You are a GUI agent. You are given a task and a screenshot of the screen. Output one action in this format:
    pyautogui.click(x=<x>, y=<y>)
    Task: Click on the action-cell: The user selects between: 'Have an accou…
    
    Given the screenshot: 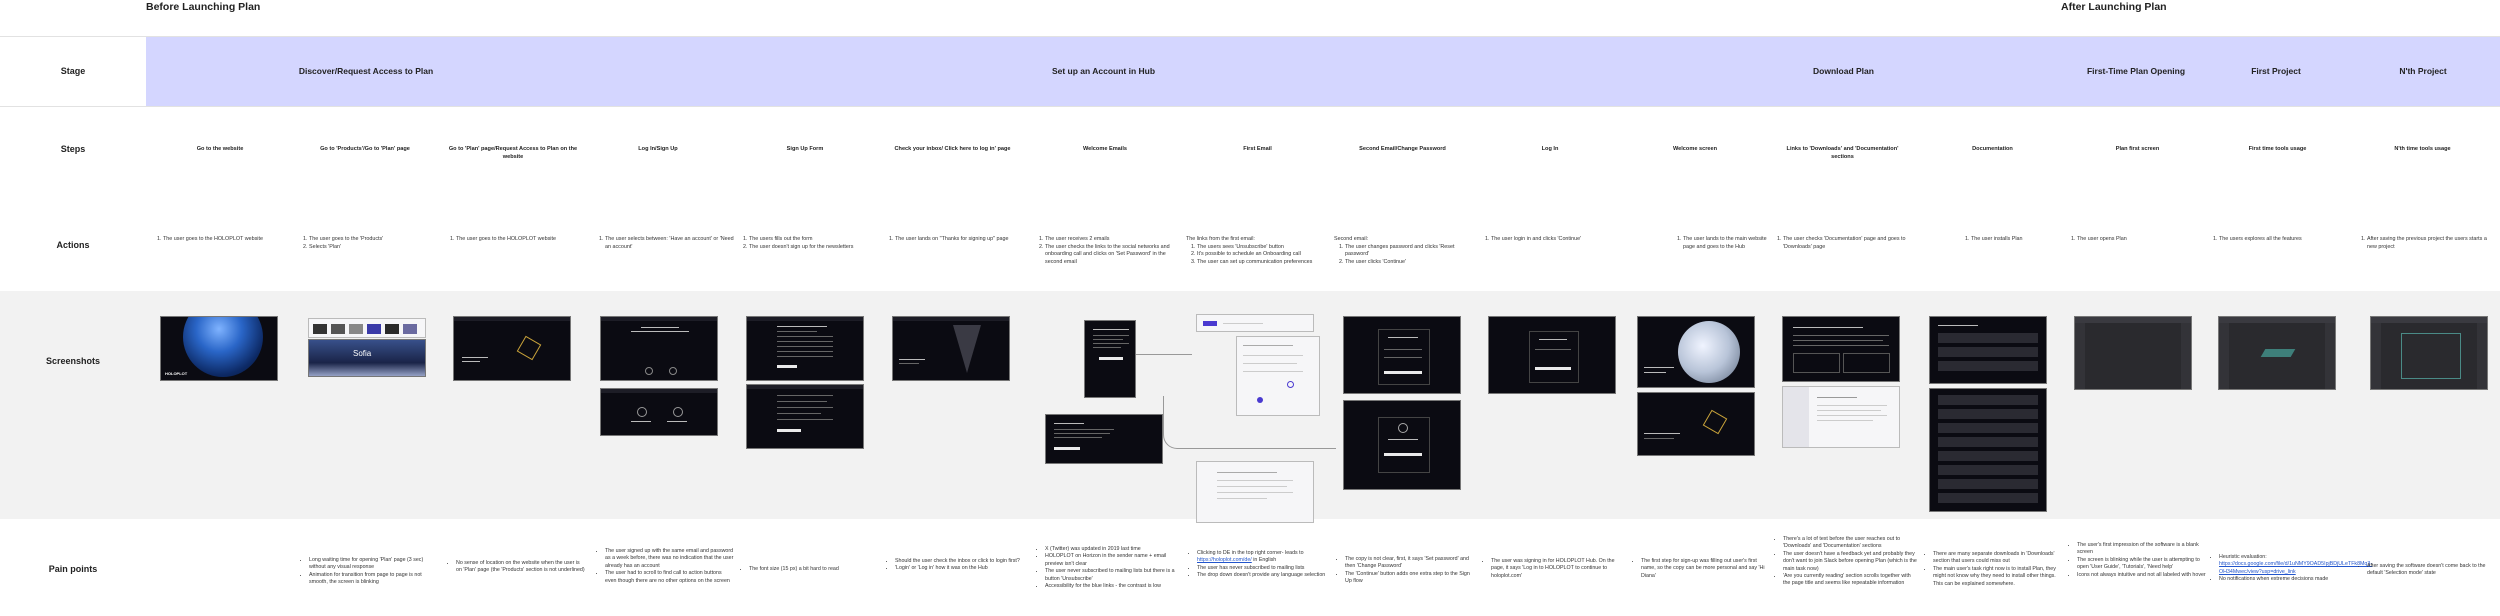 What is the action you would take?
    pyautogui.click(x=664, y=243)
    